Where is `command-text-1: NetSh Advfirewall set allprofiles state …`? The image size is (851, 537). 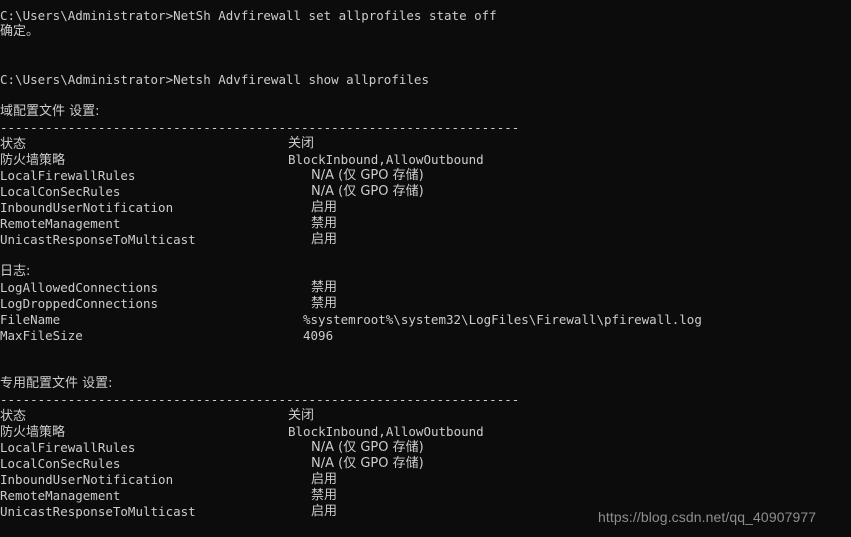
command-text-1: NetSh Advfirewall set allprofiles state … is located at coordinates (335, 15).